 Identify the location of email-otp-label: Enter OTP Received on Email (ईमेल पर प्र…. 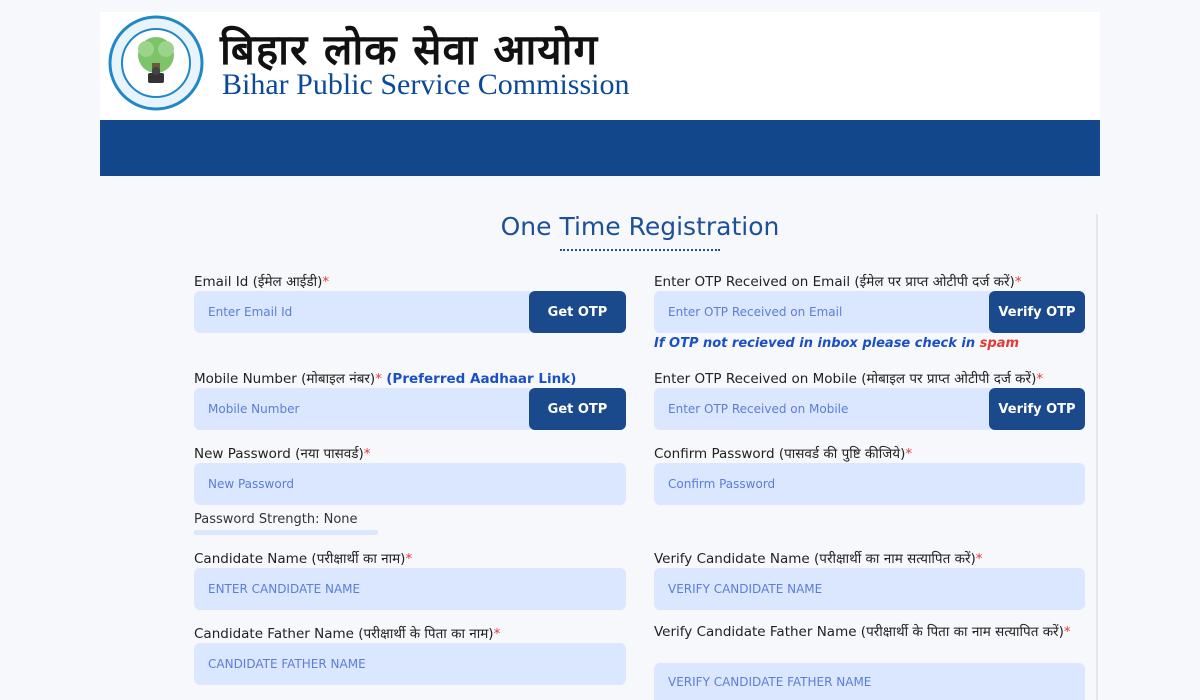
(838, 281).